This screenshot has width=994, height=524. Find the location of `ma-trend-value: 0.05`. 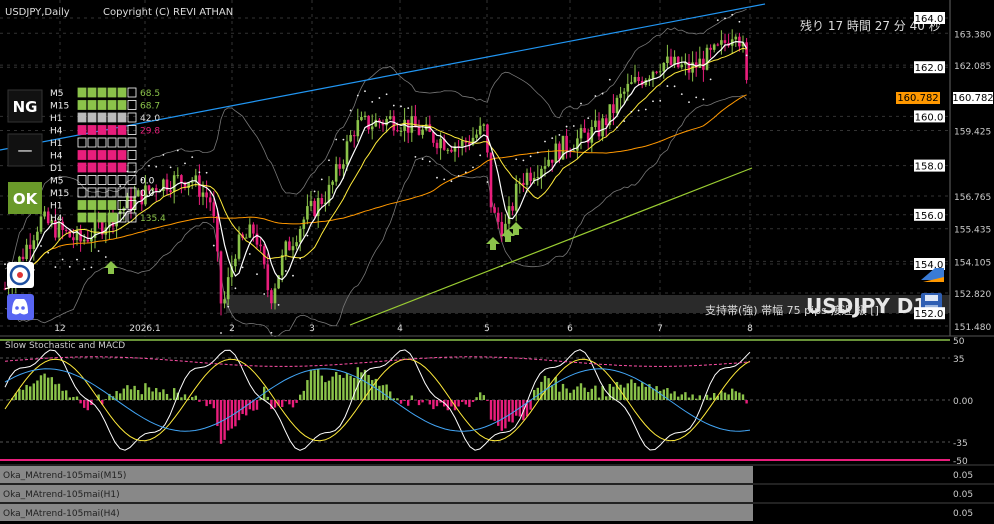

ma-trend-value: 0.05 is located at coordinates (963, 476).